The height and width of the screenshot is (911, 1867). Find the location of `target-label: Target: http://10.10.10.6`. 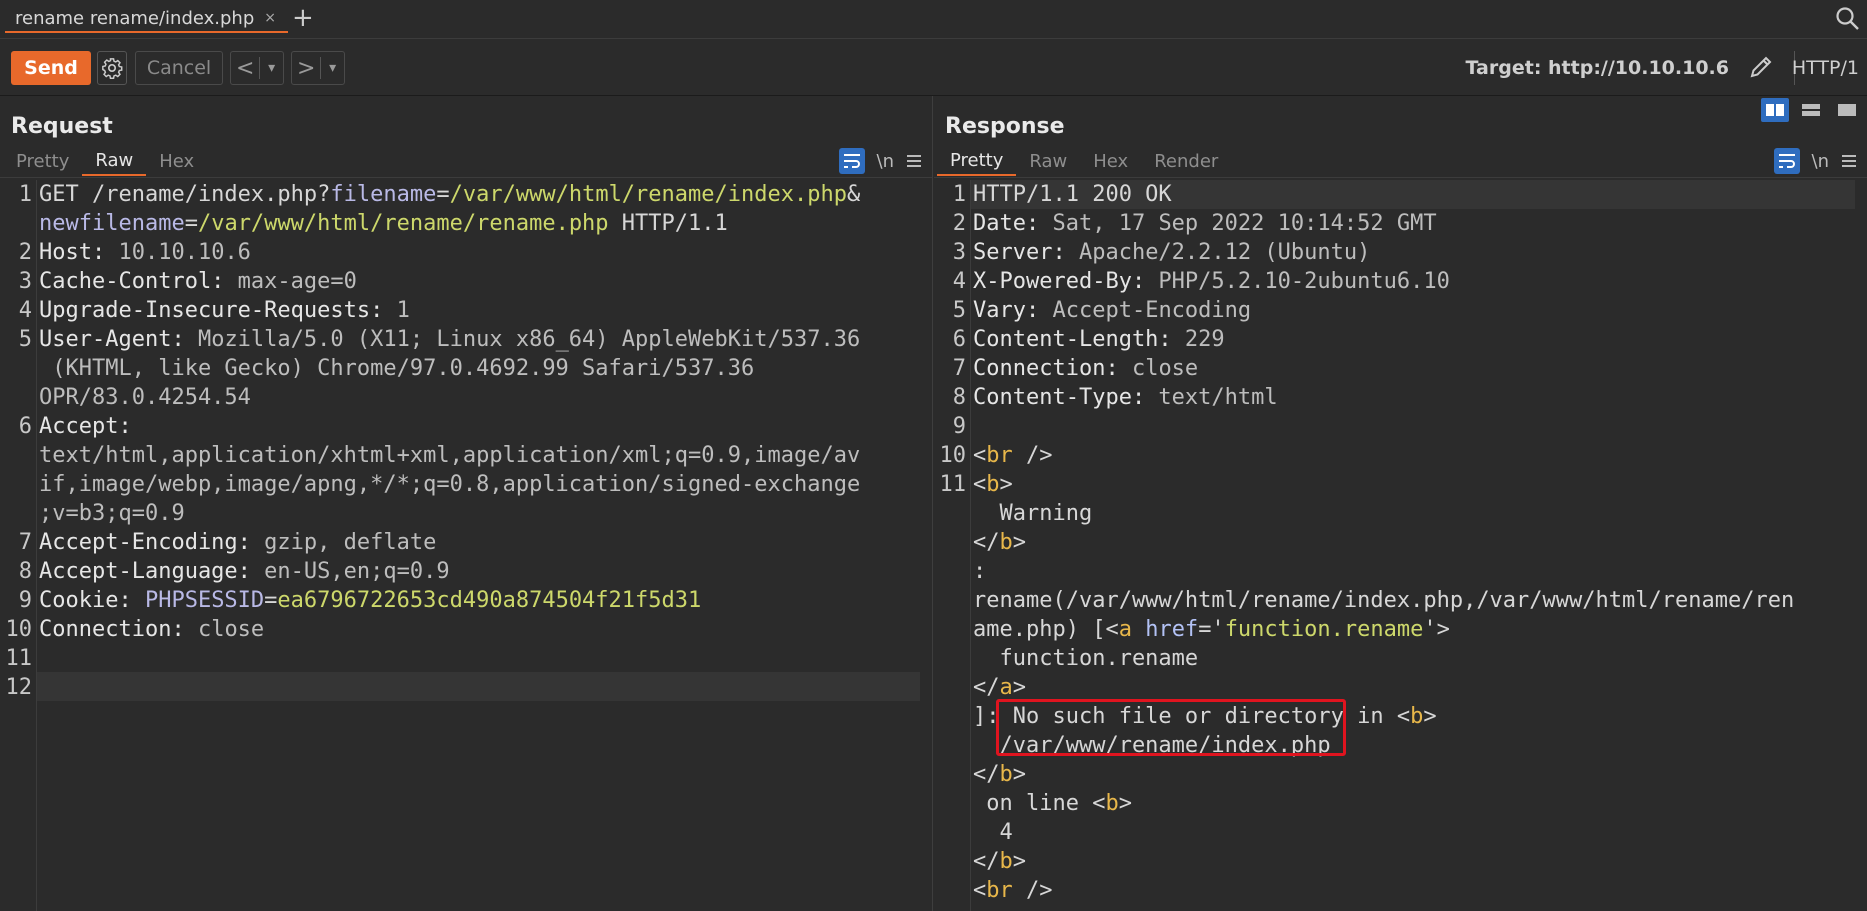

target-label: Target: http://10.10.10.6 is located at coordinates (1597, 68).